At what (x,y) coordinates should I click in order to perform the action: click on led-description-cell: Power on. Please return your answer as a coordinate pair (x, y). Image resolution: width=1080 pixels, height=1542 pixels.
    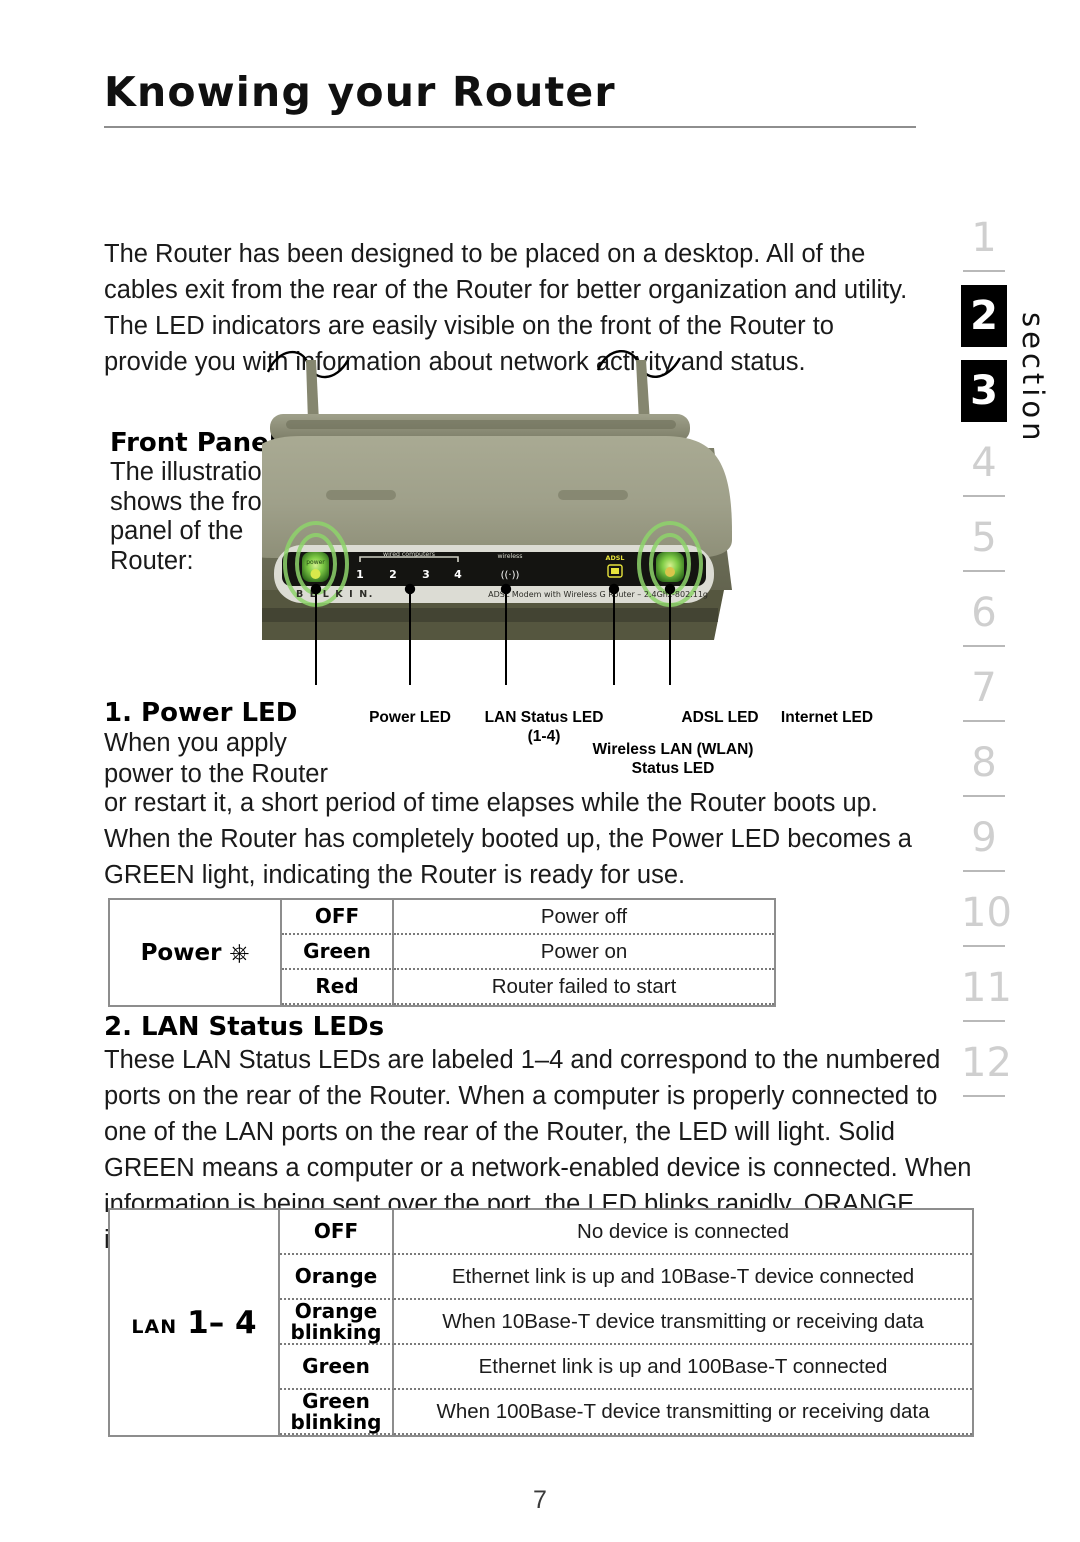
    Looking at the image, I should click on (584, 952).